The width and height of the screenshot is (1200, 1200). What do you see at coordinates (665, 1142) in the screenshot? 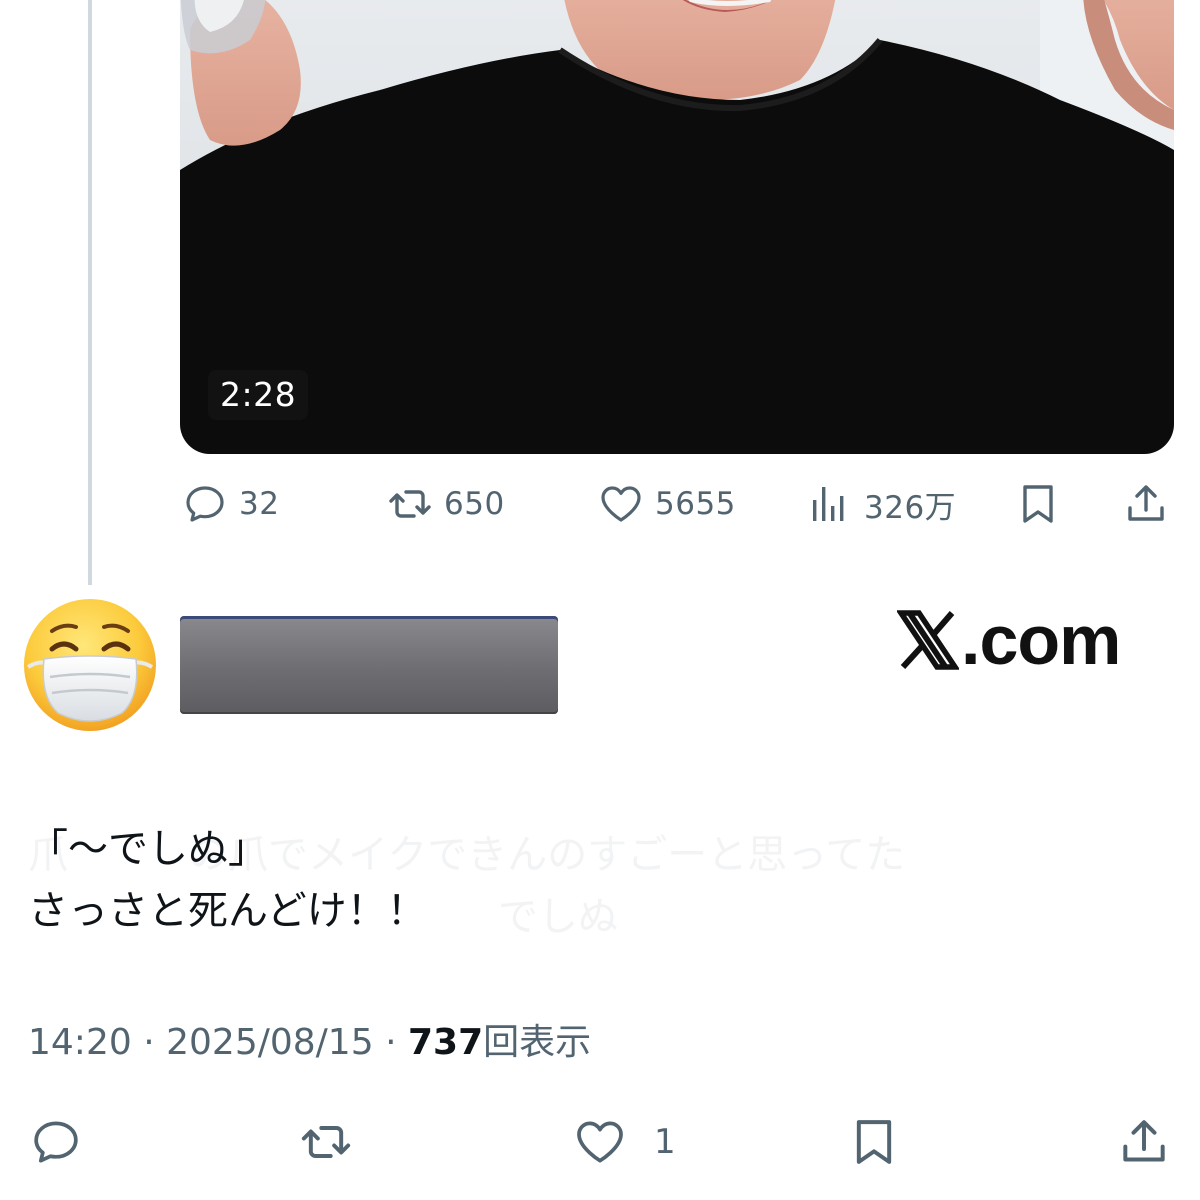
I see `reply-like-count: 1` at bounding box center [665, 1142].